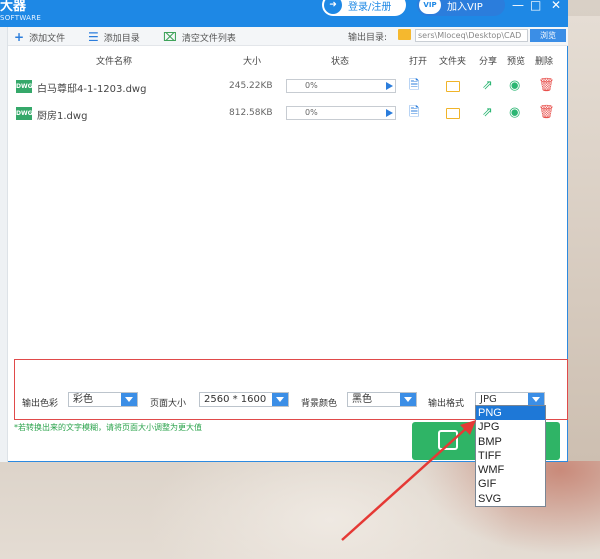  Describe the element at coordinates (121, 38) in the screenshot. I see `add-folder-label: 添加目录` at that location.